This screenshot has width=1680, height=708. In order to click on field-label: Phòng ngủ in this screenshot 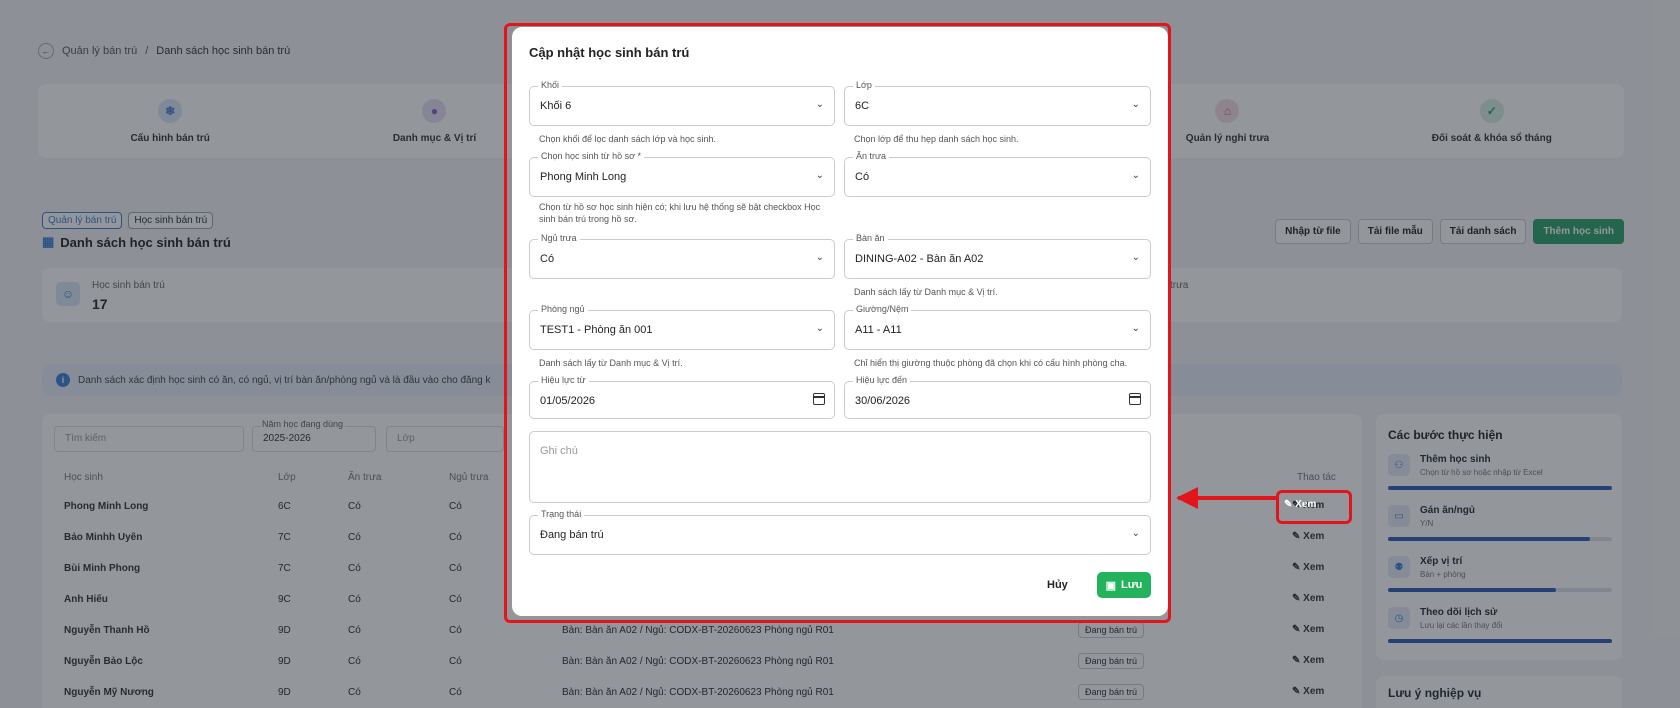, I will do `click(563, 309)`.